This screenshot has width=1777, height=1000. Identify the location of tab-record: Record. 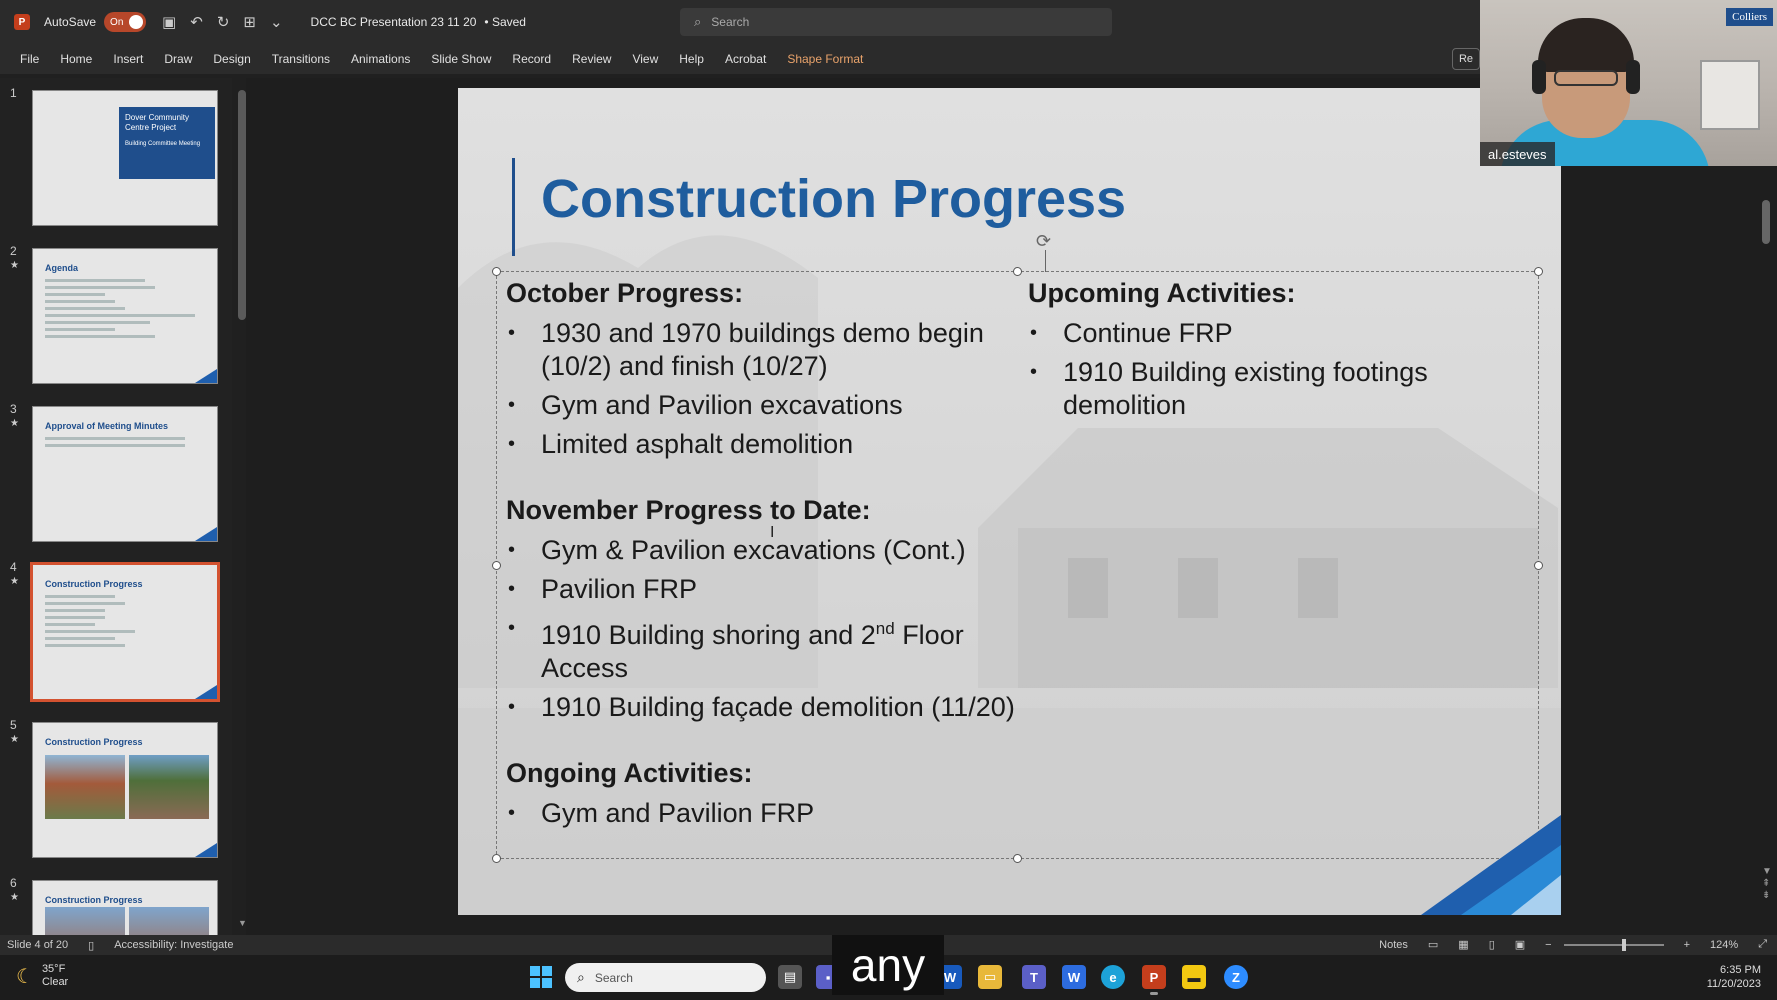
(531, 59).